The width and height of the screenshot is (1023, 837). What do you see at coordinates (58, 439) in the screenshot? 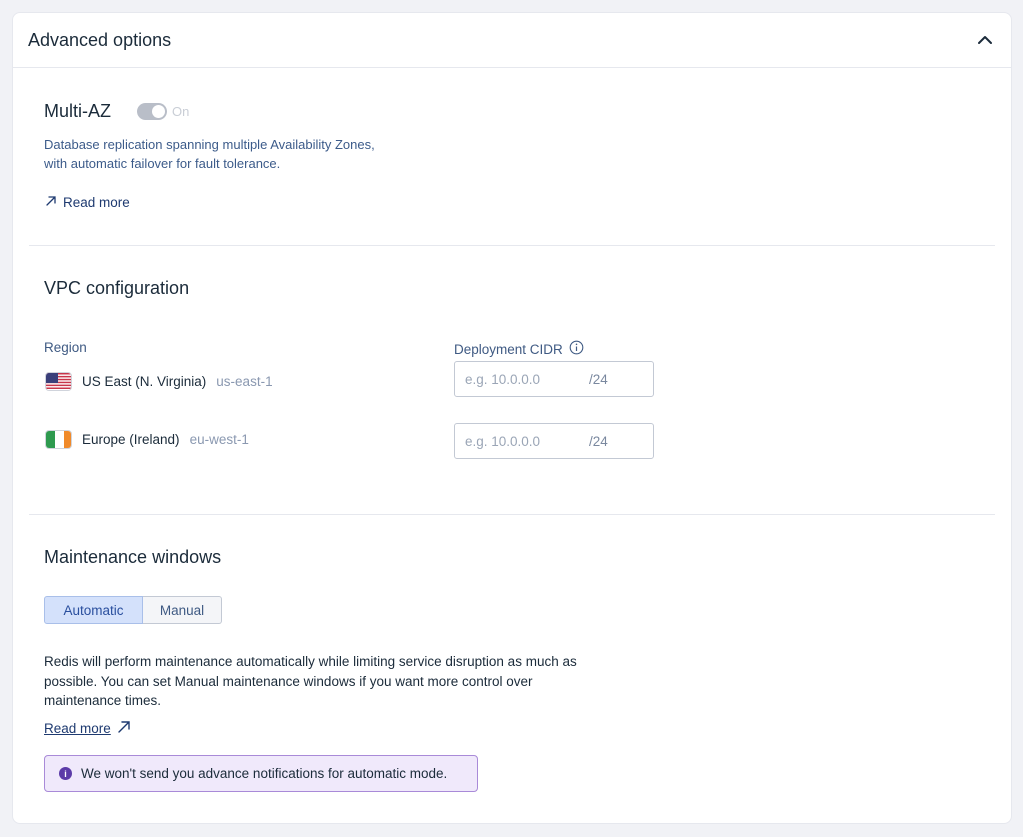
I see `ireland-flag-icon` at bounding box center [58, 439].